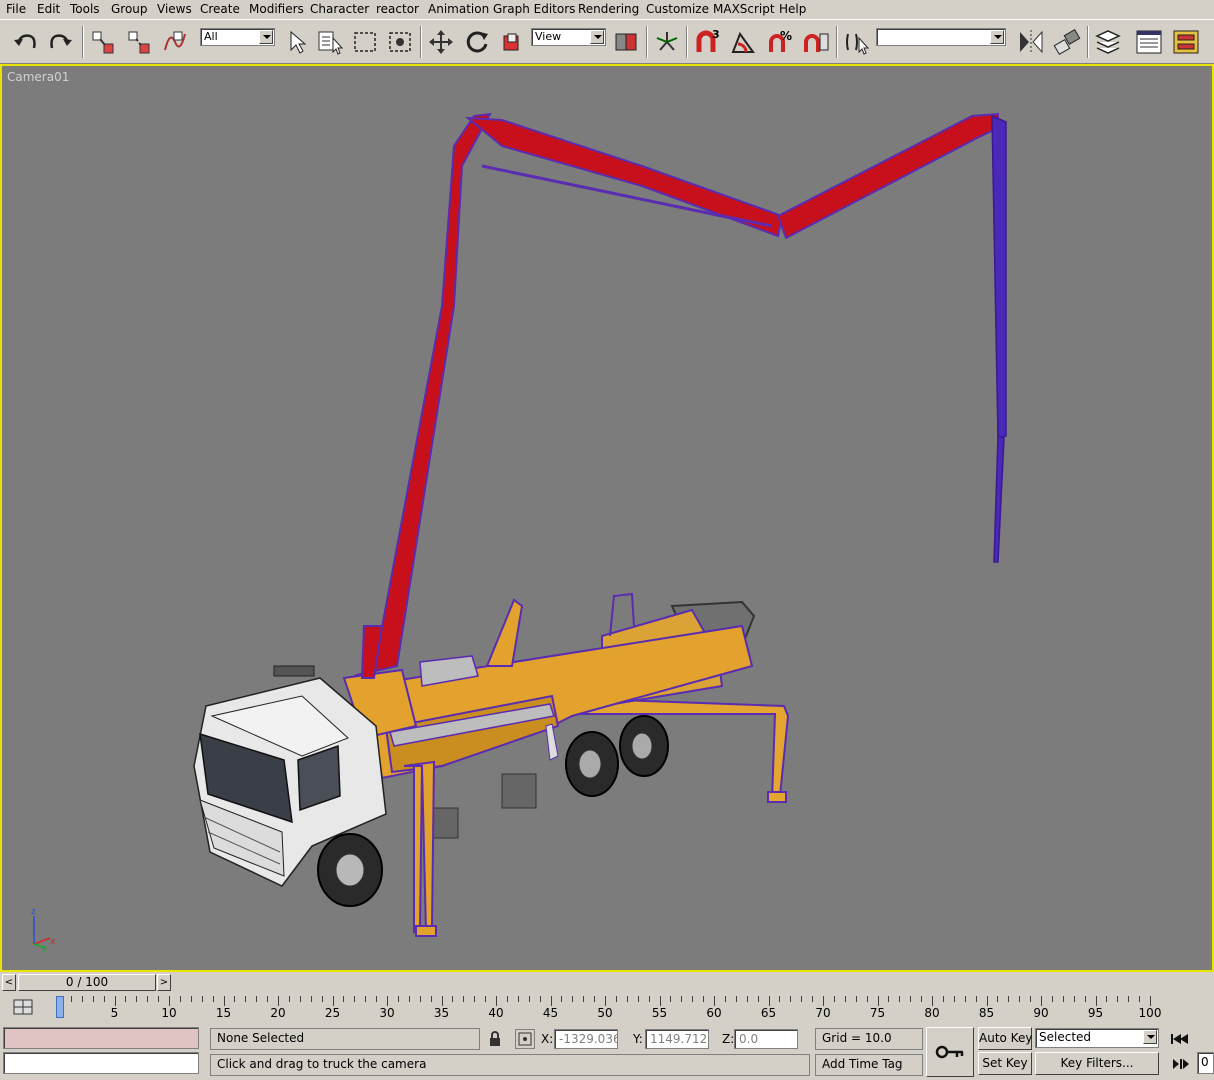  What do you see at coordinates (60, 1007) in the screenshot?
I see `current-frame-marker` at bounding box center [60, 1007].